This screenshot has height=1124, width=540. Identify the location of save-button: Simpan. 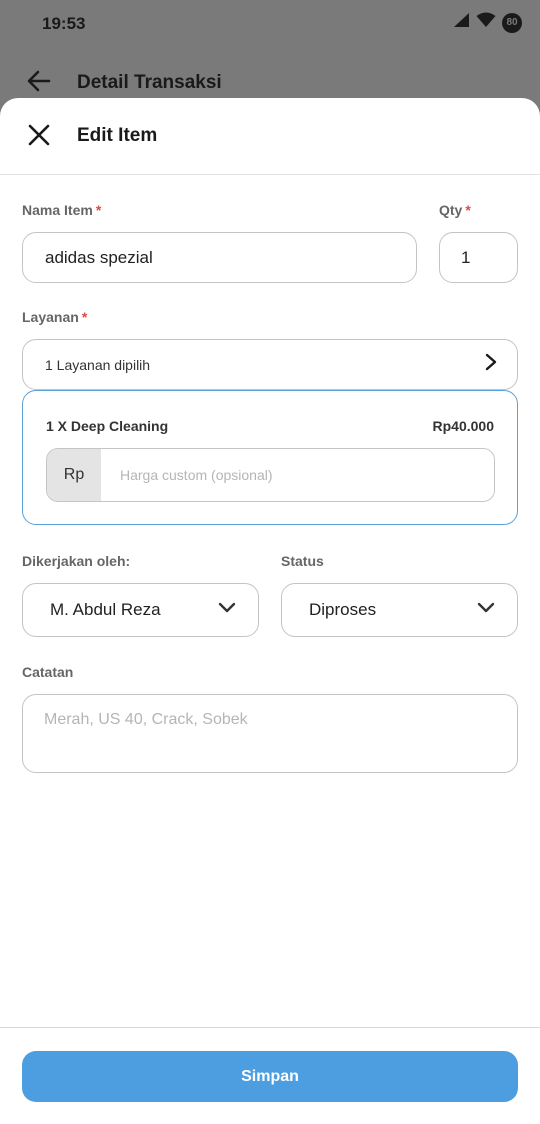
(270, 1076).